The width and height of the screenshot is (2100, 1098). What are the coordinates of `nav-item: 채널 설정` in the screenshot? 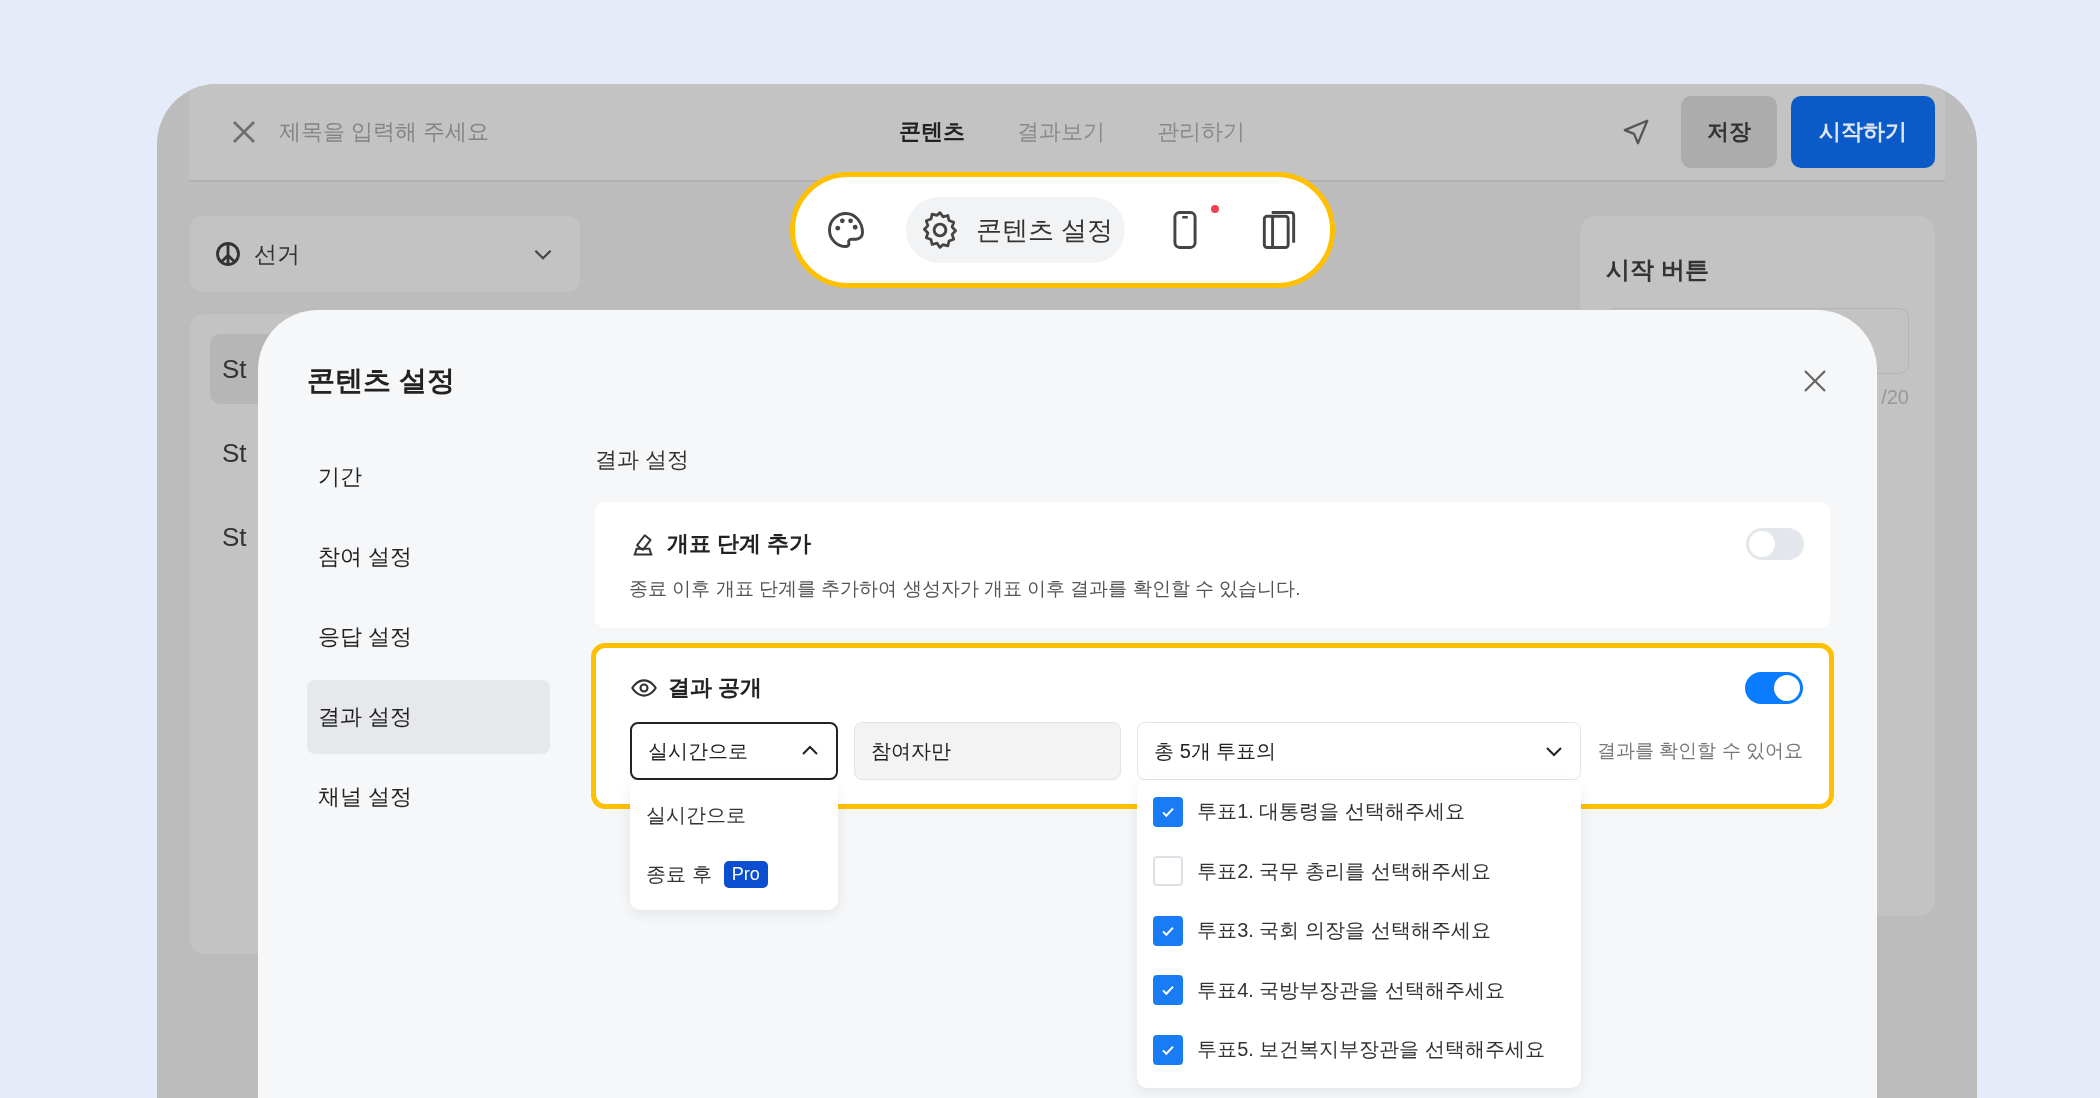 It's located at (429, 797).